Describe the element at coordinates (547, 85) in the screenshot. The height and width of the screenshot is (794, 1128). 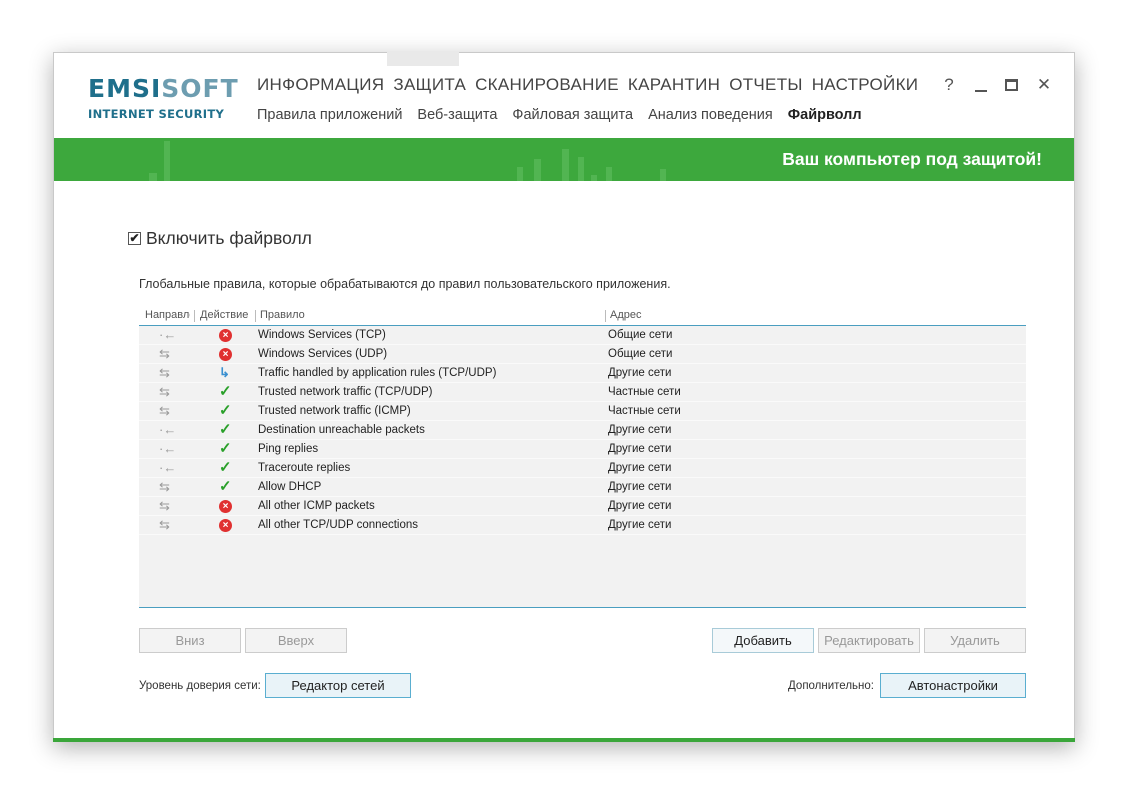
I see `nav-scan: СКАНИРОВАНИЕ` at that location.